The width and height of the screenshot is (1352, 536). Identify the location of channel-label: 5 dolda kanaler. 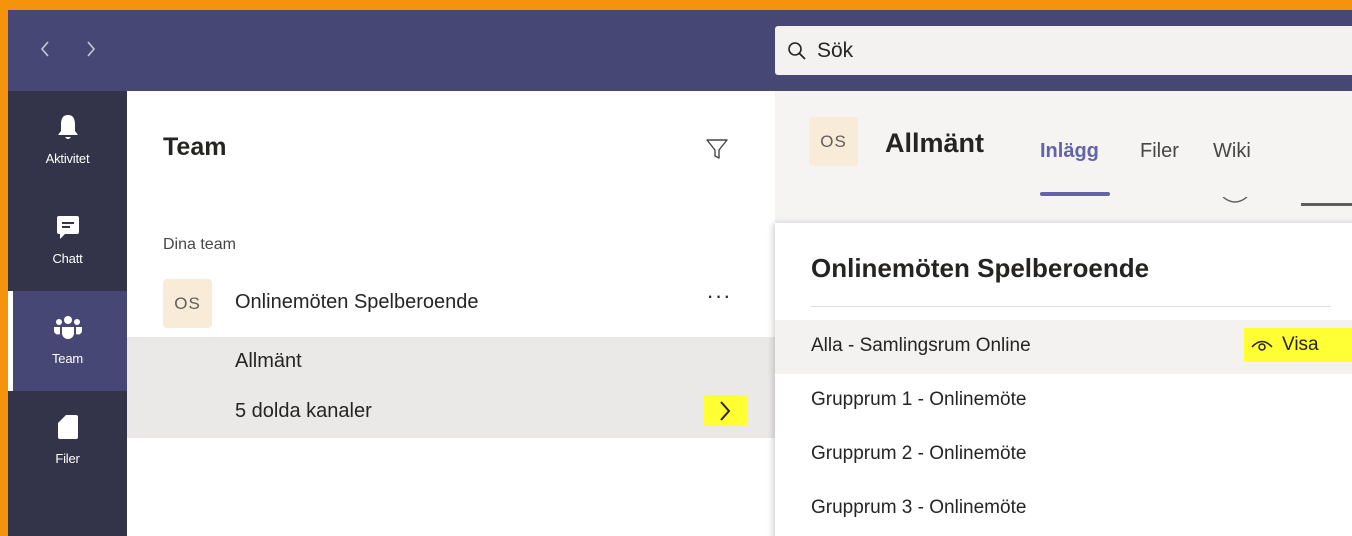
(303, 411).